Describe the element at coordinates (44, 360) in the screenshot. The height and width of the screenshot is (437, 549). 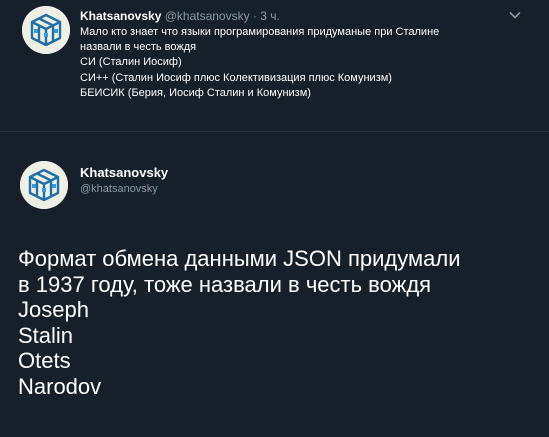
I see `tweet-text-line: Otets` at that location.